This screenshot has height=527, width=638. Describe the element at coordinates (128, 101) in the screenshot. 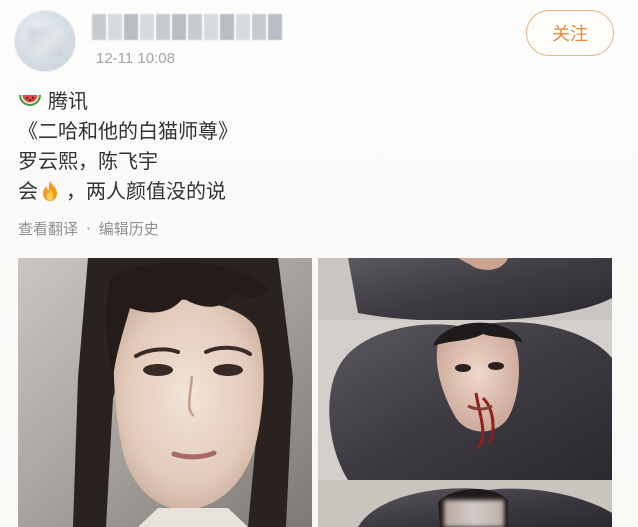

I see `post-line-1: 腾讯` at that location.